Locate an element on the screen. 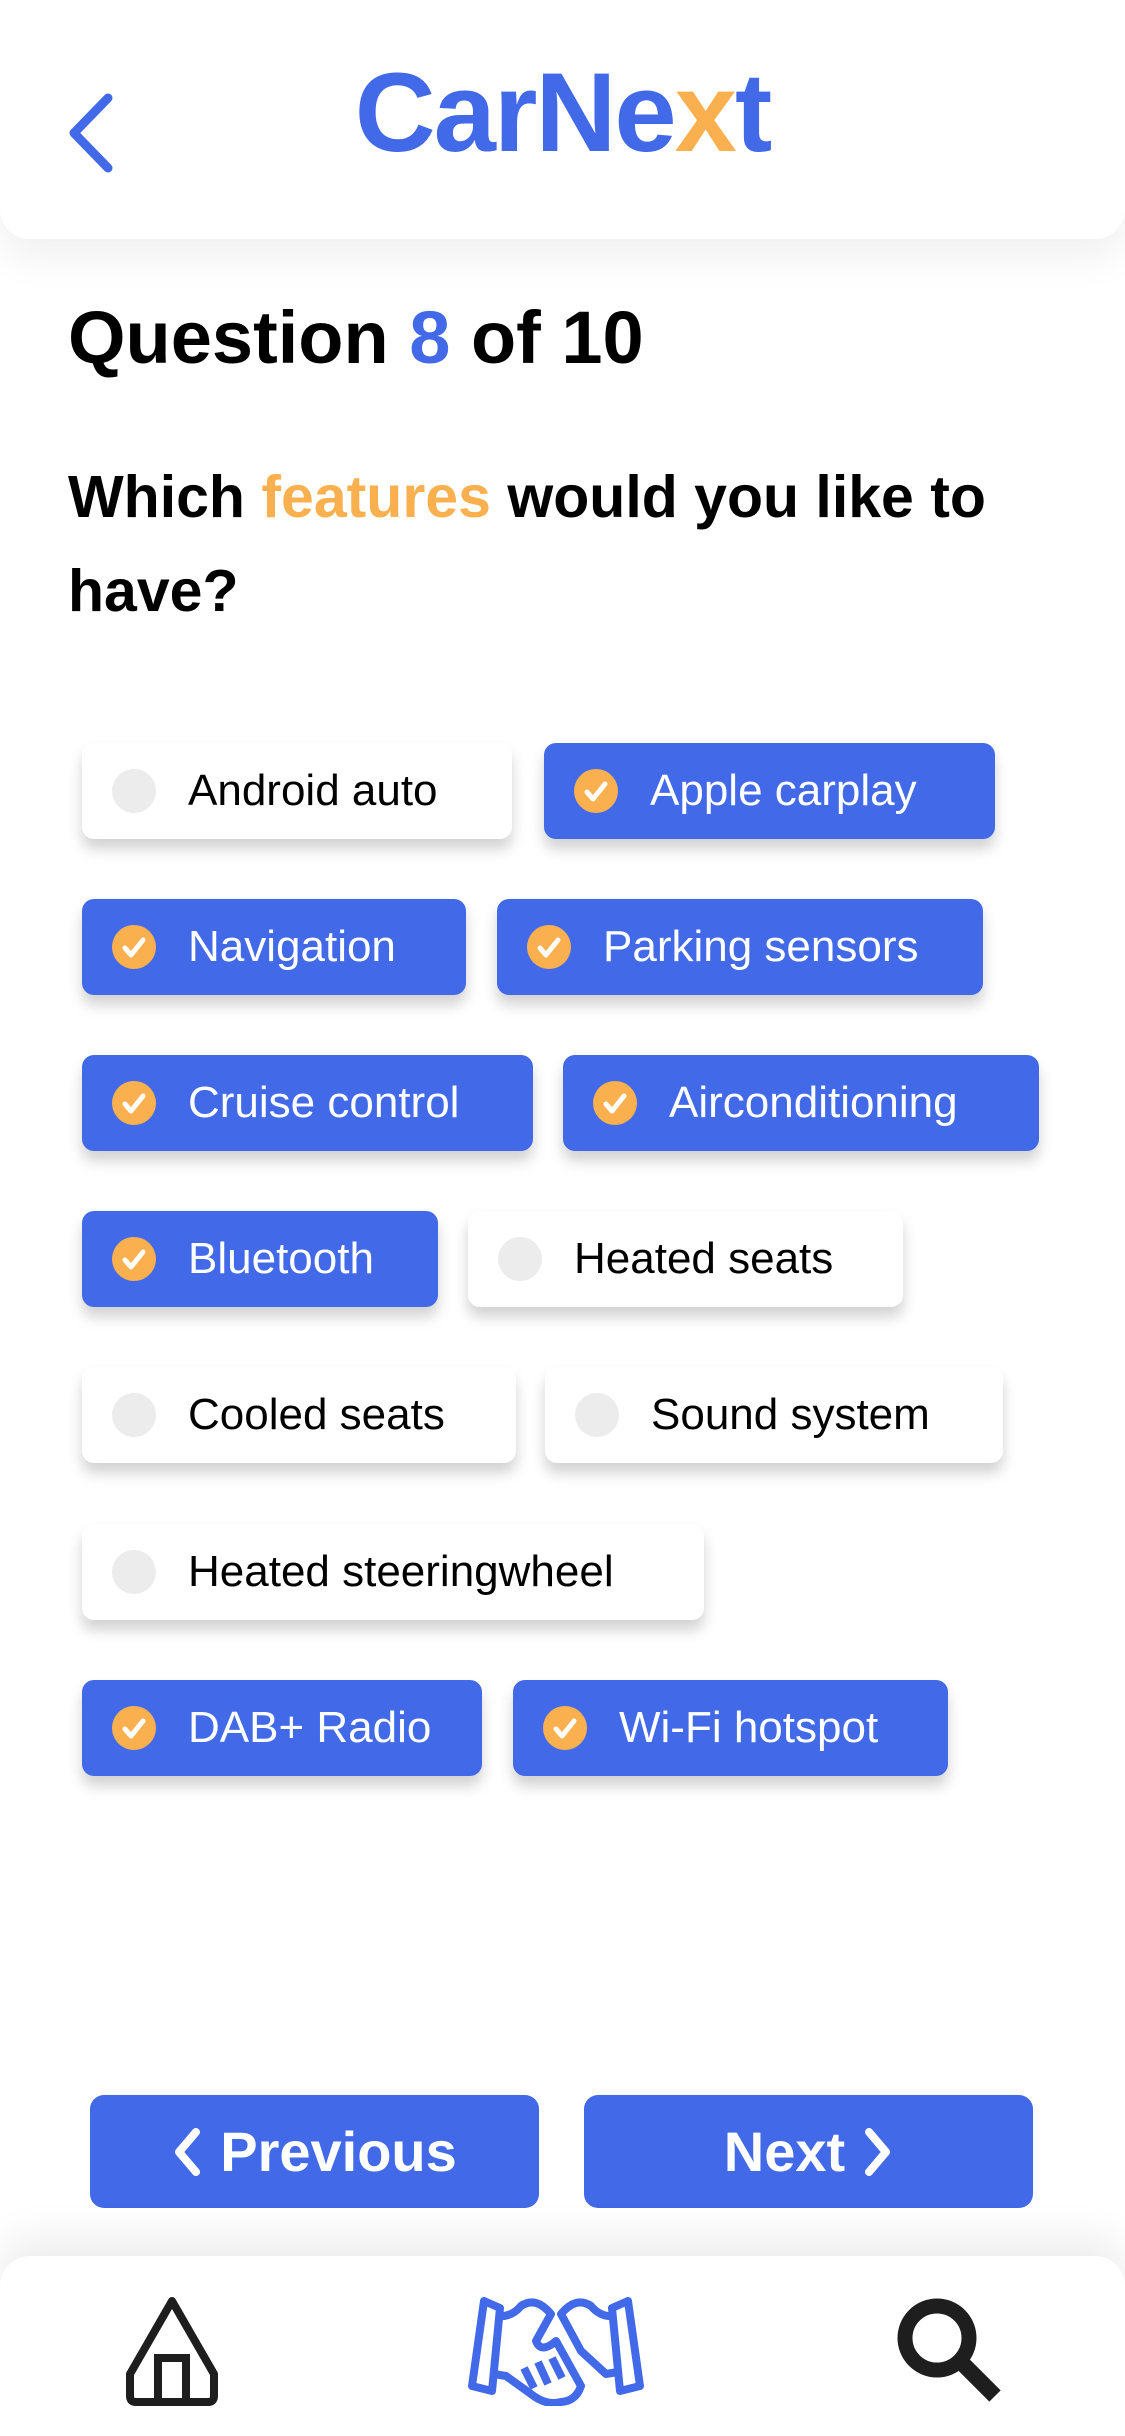 This screenshot has width=1125, height=2436. feature-option-chip: Android auto is located at coordinates (297, 791).